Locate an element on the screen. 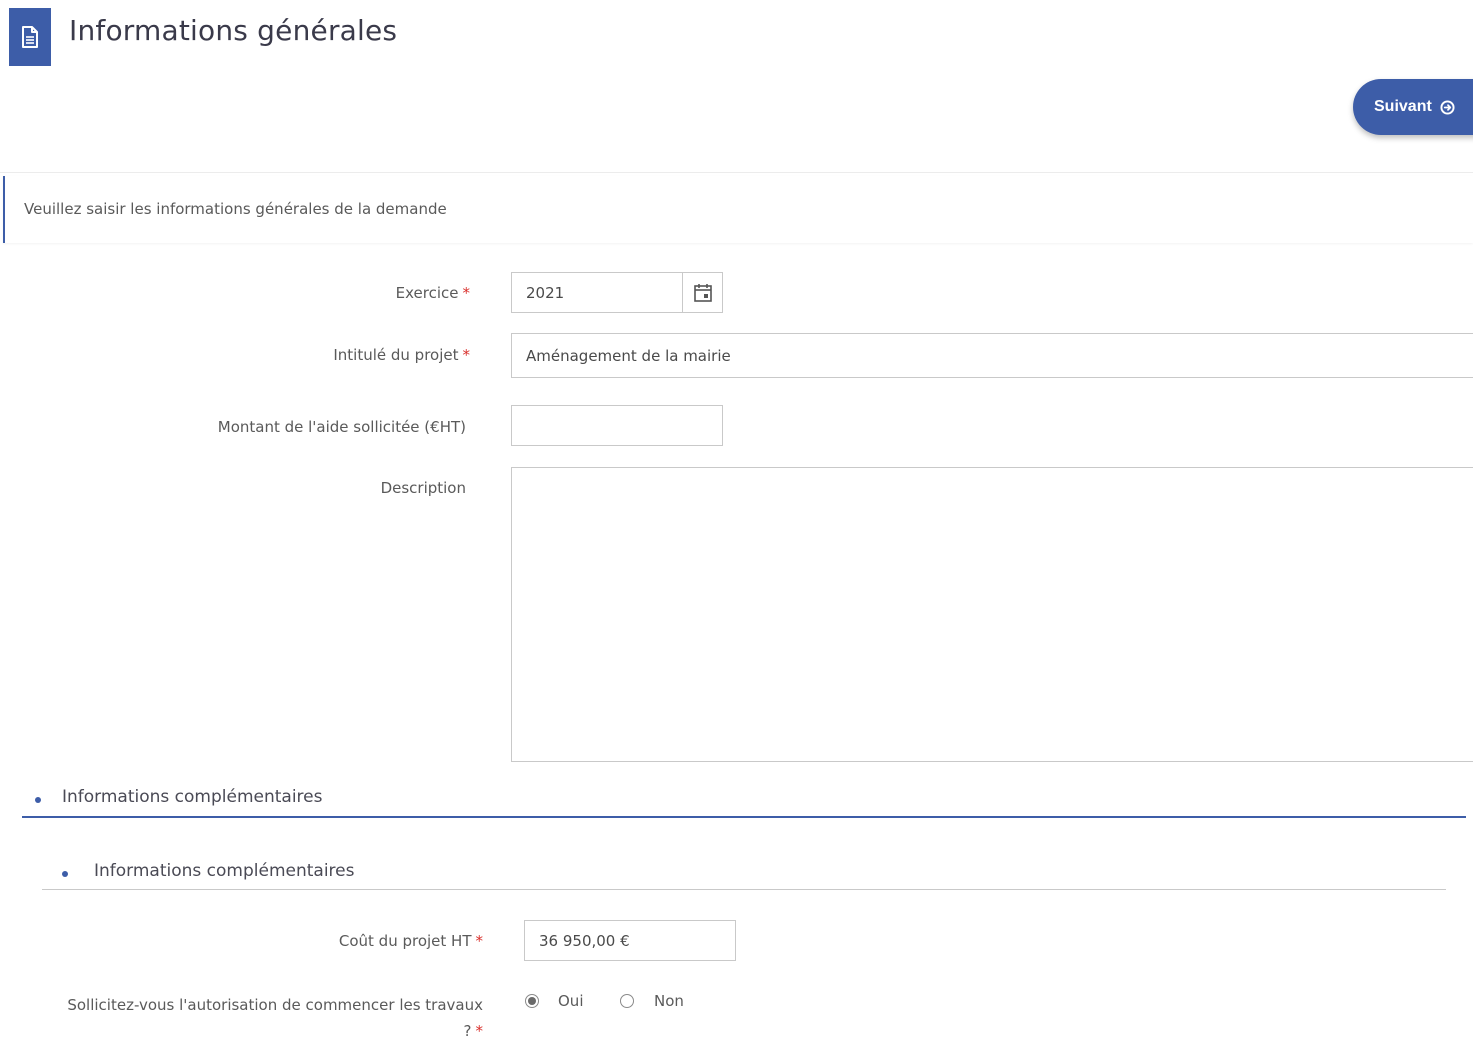  next-button: Suivant is located at coordinates (1413, 107).